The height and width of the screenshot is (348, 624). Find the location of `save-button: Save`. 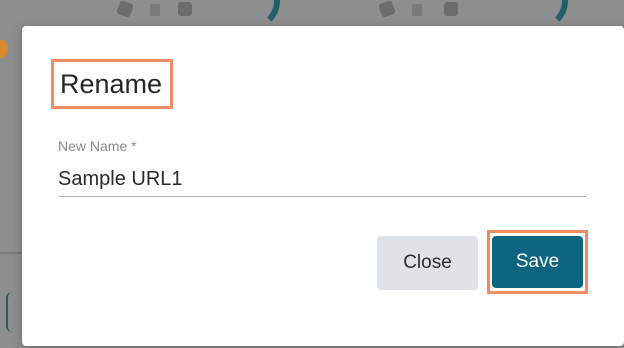

save-button: Save is located at coordinates (537, 262).